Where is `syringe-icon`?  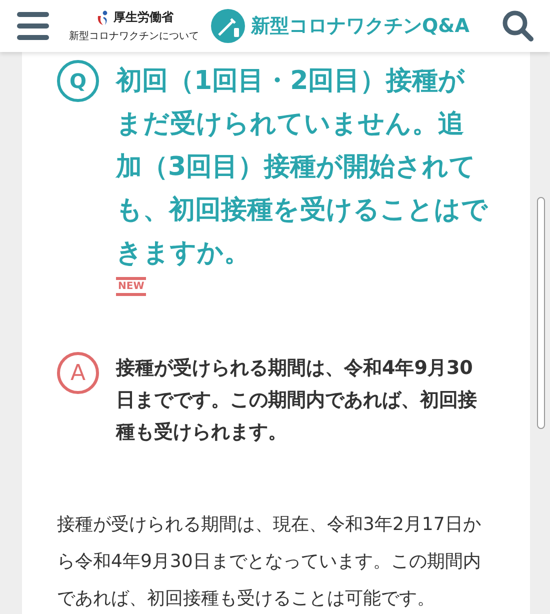
syringe-icon is located at coordinates (228, 26).